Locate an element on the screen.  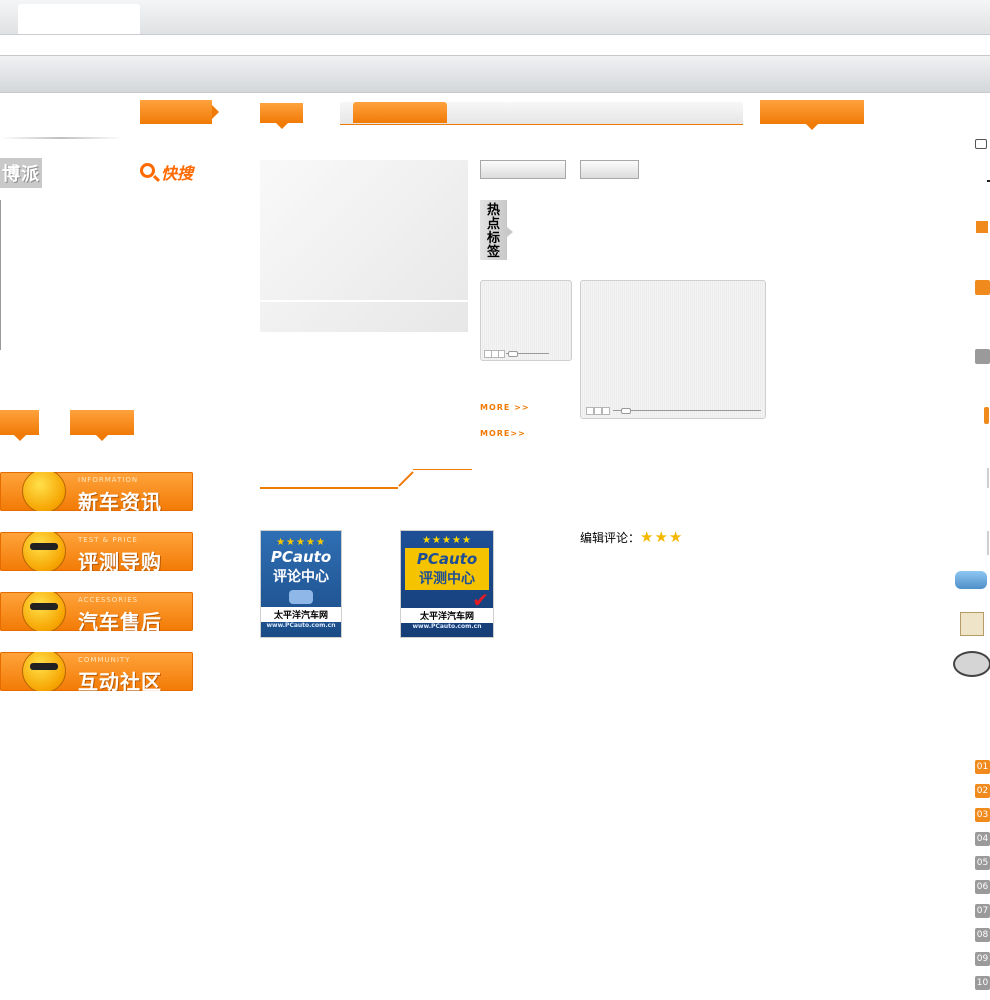
badge-title: 评论中心 is located at coordinates (301, 577).